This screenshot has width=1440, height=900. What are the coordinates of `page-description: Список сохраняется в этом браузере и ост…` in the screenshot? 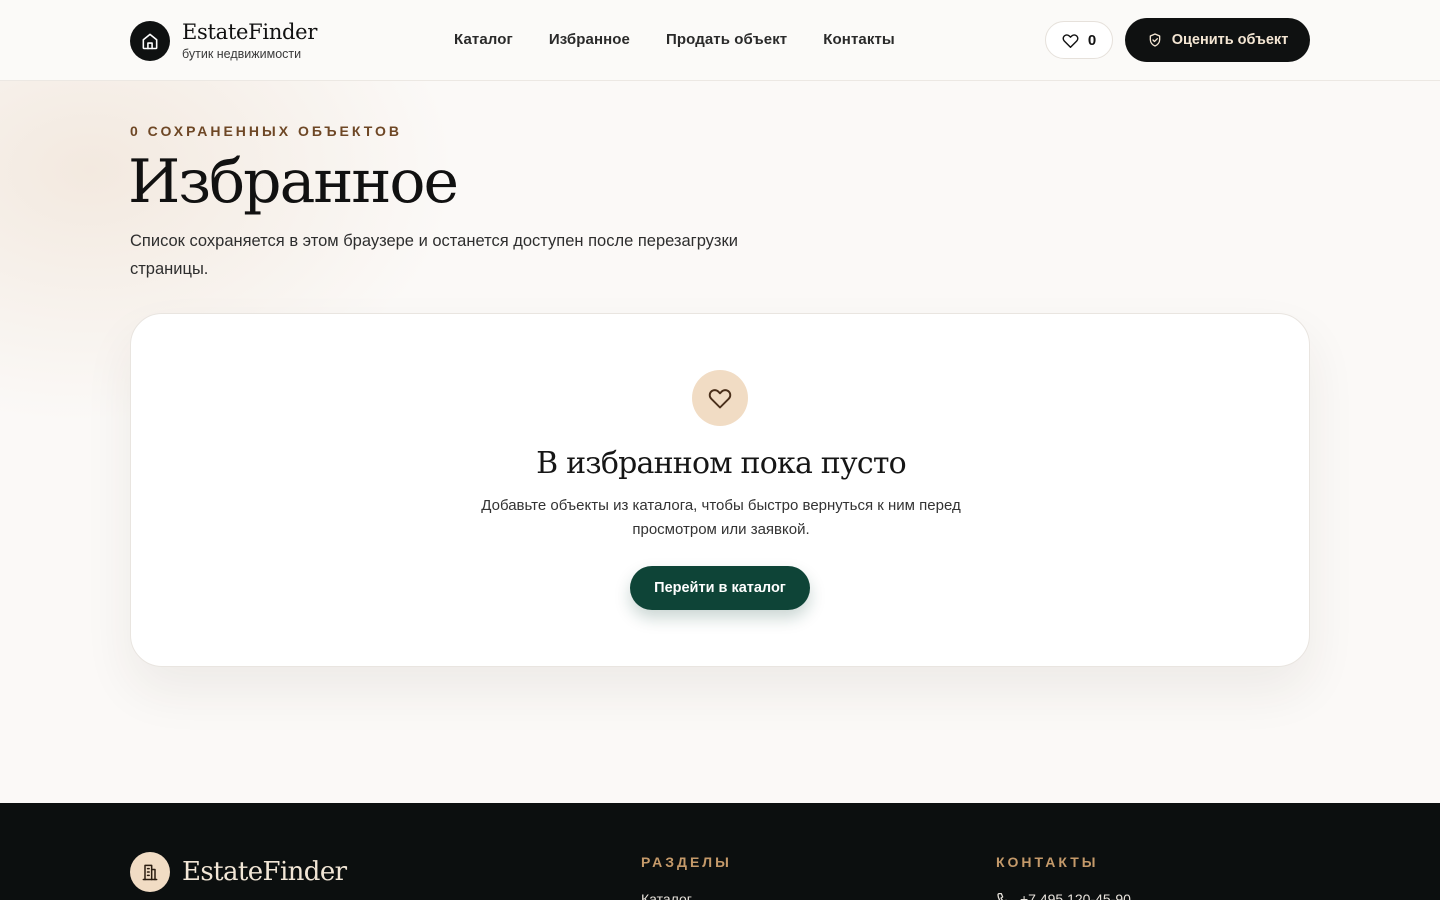 It's located at (434, 255).